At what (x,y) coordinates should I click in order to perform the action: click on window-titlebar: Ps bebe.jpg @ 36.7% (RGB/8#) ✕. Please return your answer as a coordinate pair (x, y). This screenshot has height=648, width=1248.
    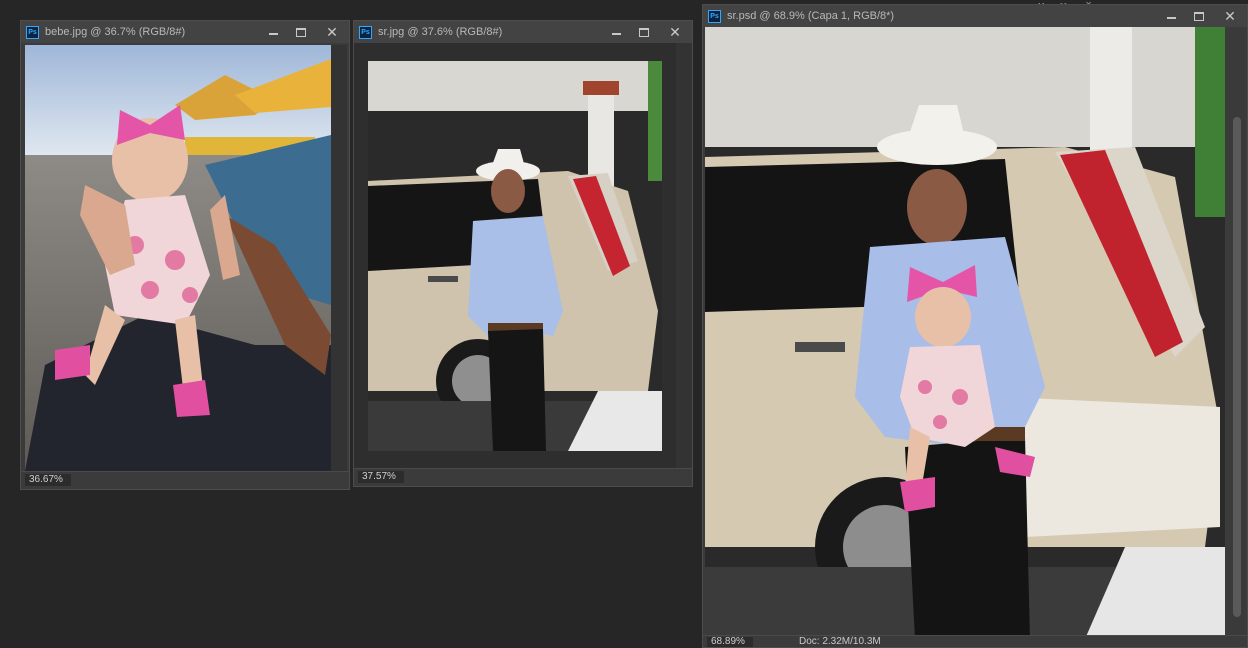
    Looking at the image, I should click on (185, 32).